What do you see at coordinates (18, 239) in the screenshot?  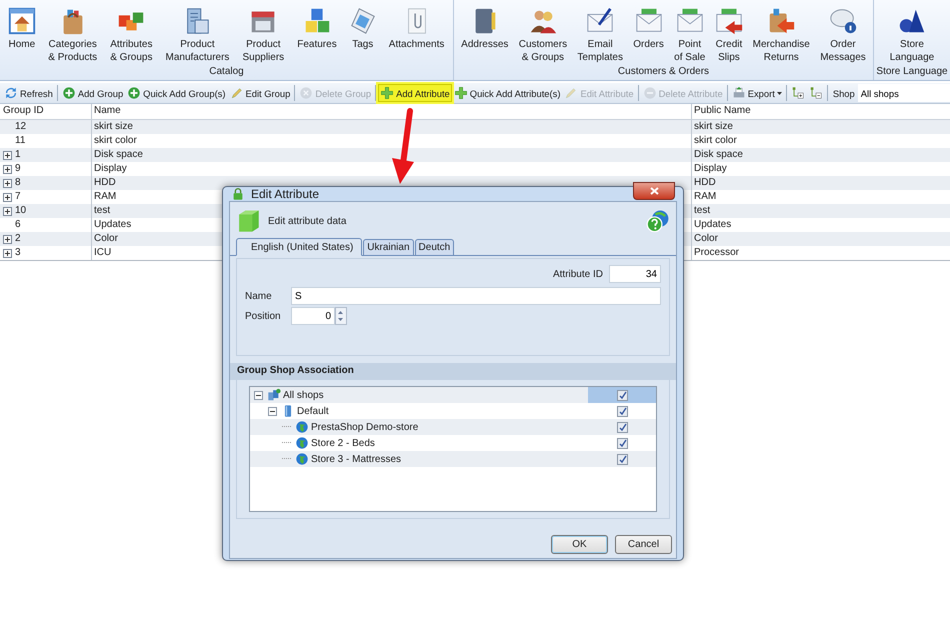 I see `table-cell: 2` at bounding box center [18, 239].